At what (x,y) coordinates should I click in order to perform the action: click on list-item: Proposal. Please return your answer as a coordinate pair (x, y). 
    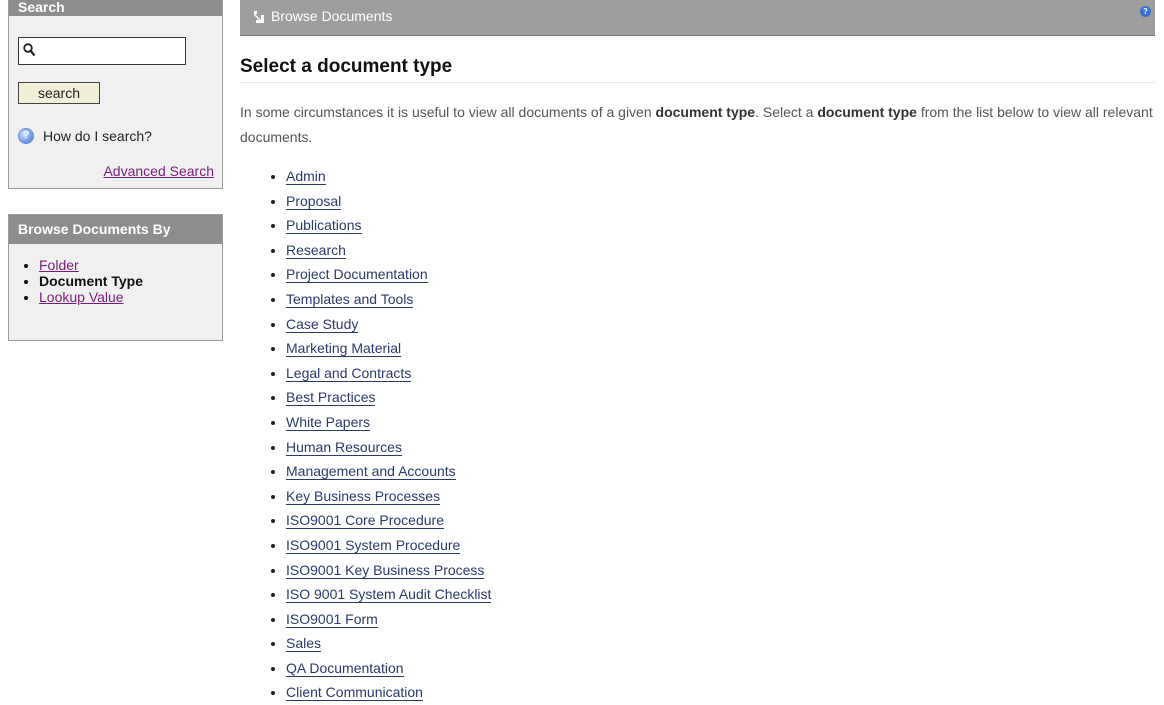
    Looking at the image, I should click on (388, 201).